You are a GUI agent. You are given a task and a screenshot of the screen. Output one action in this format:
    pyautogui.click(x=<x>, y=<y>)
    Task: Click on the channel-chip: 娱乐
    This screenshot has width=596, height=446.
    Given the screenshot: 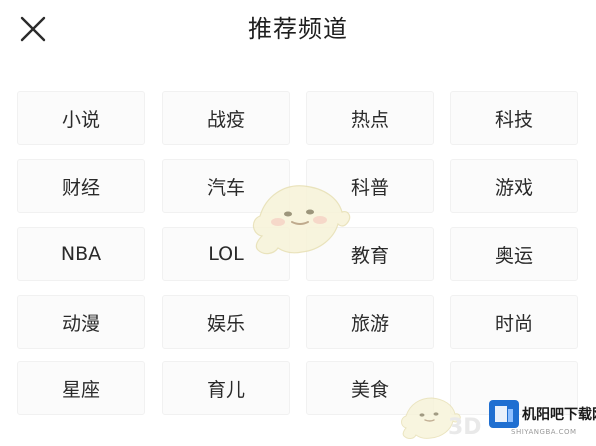 What is the action you would take?
    pyautogui.click(x=226, y=322)
    